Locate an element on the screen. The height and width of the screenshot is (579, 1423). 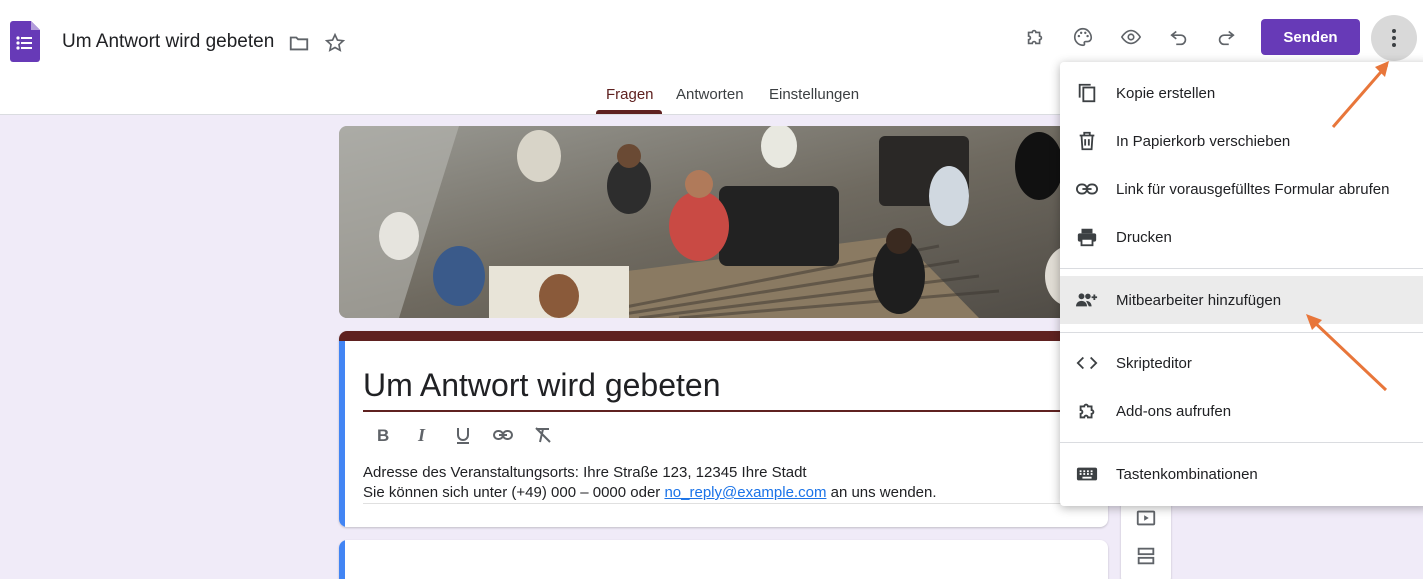
svg-text: I is located at coordinates (421, 435).